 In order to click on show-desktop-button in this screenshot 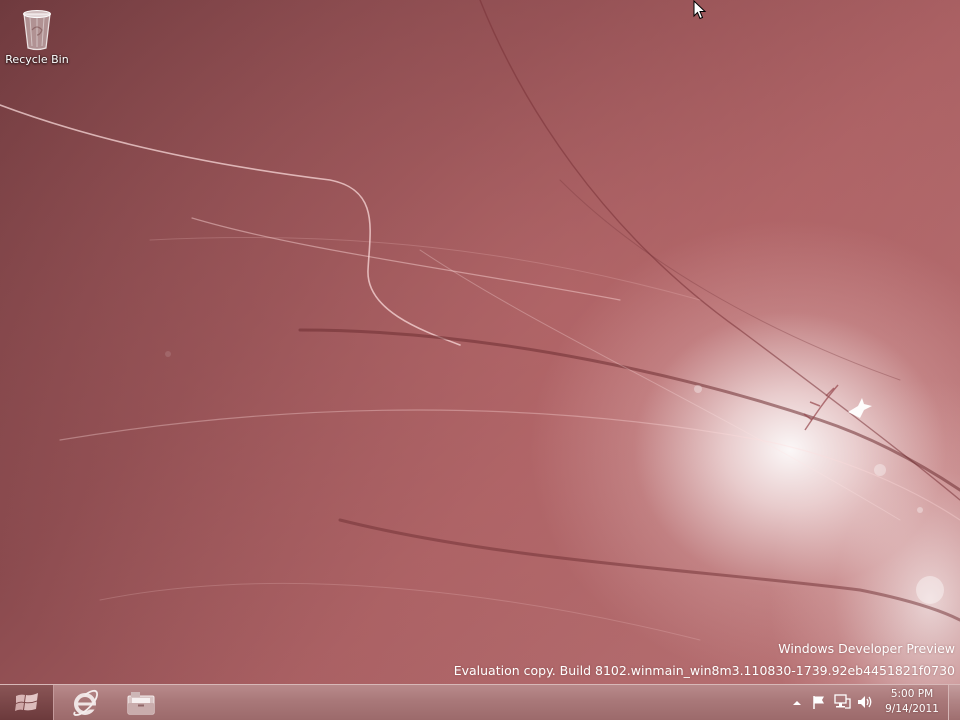, I will do `click(954, 702)`.